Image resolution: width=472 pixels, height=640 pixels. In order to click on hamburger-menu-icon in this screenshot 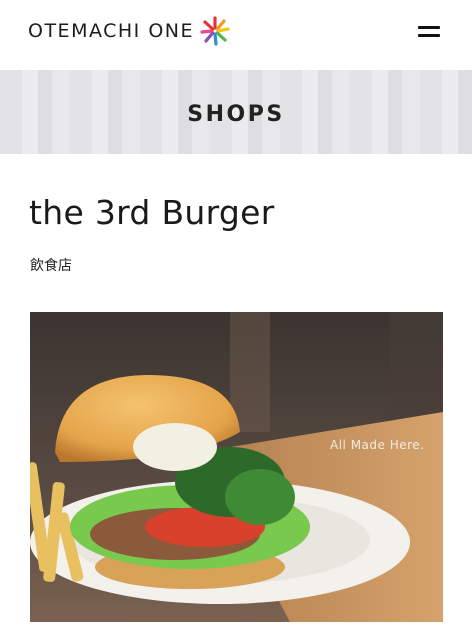, I will do `click(428, 32)`.